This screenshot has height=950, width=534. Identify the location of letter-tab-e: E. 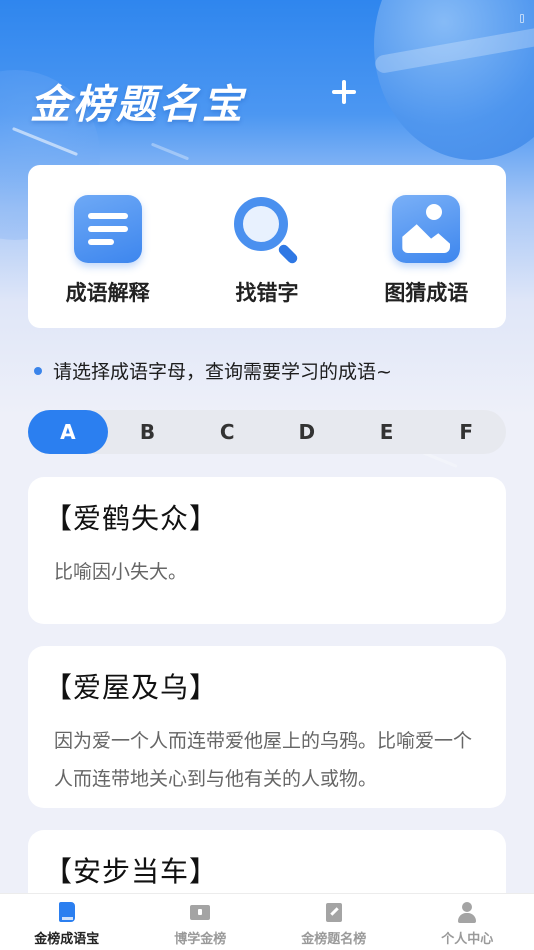
(387, 432).